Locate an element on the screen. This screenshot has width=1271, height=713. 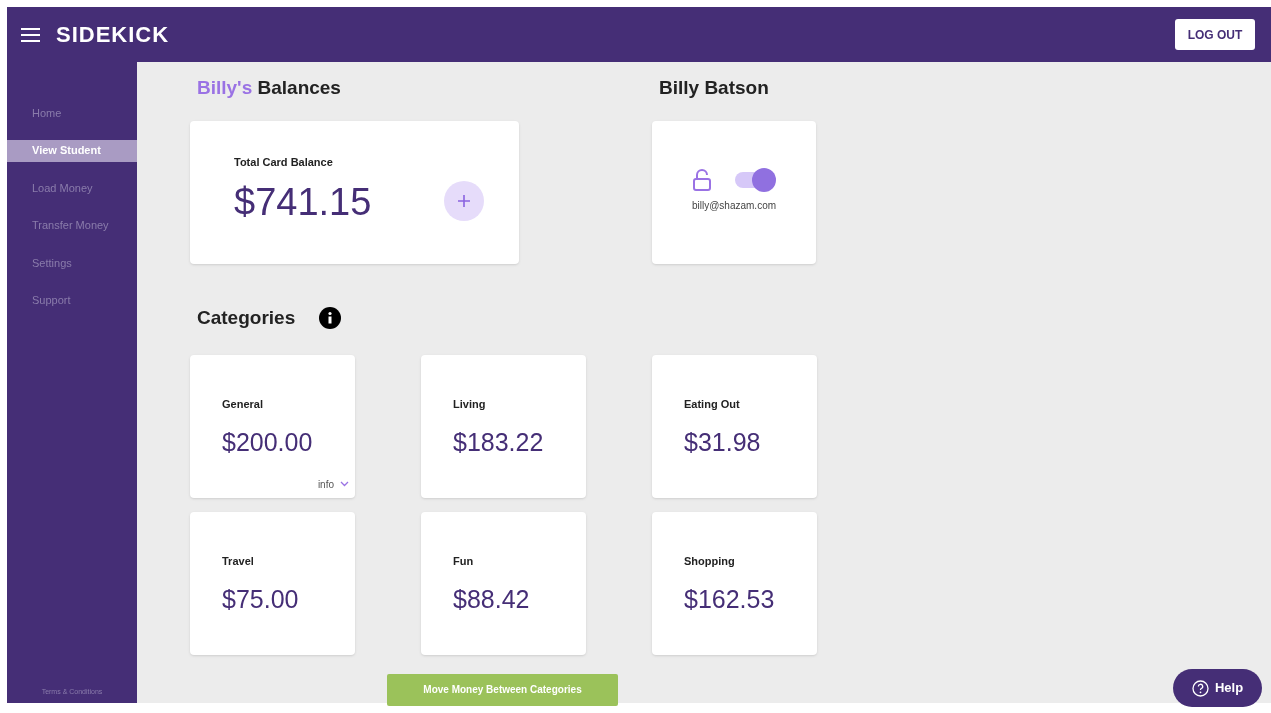
menu-icon is located at coordinates (30, 34).